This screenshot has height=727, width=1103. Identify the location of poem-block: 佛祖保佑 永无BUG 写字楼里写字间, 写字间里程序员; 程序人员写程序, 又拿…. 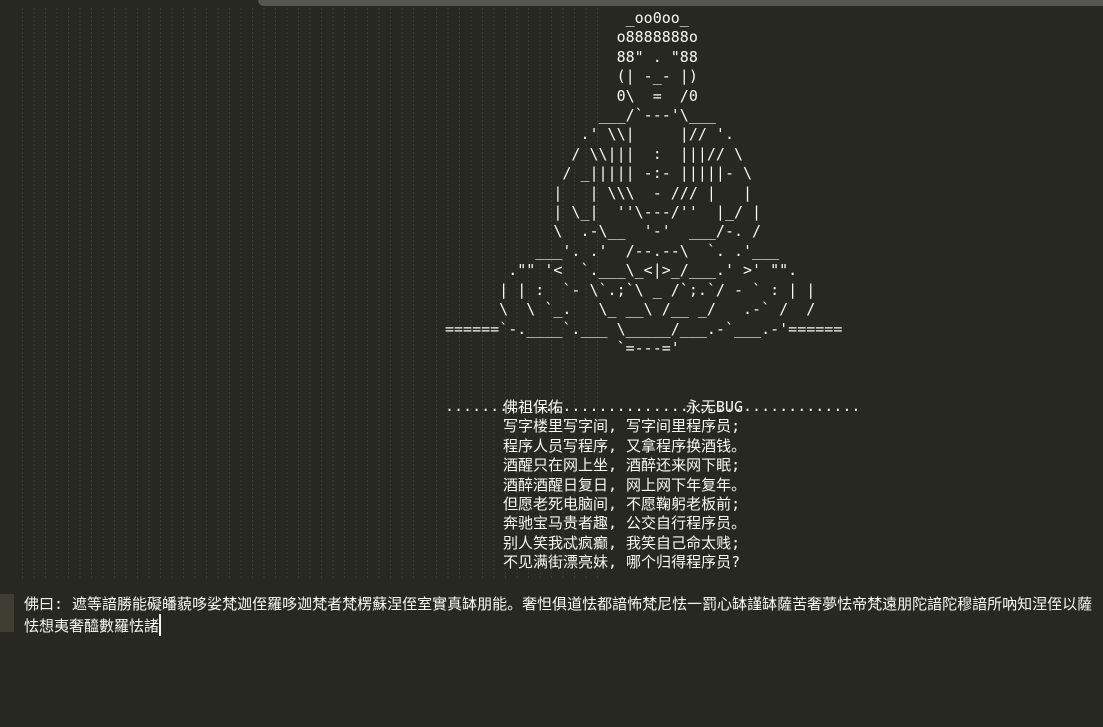
(624, 485).